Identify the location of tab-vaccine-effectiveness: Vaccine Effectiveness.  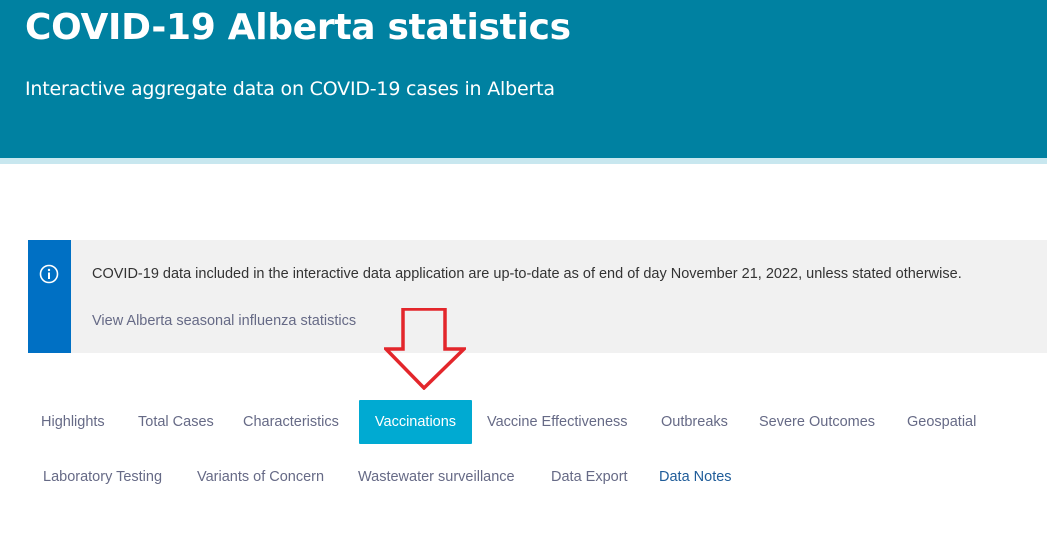
(557, 422).